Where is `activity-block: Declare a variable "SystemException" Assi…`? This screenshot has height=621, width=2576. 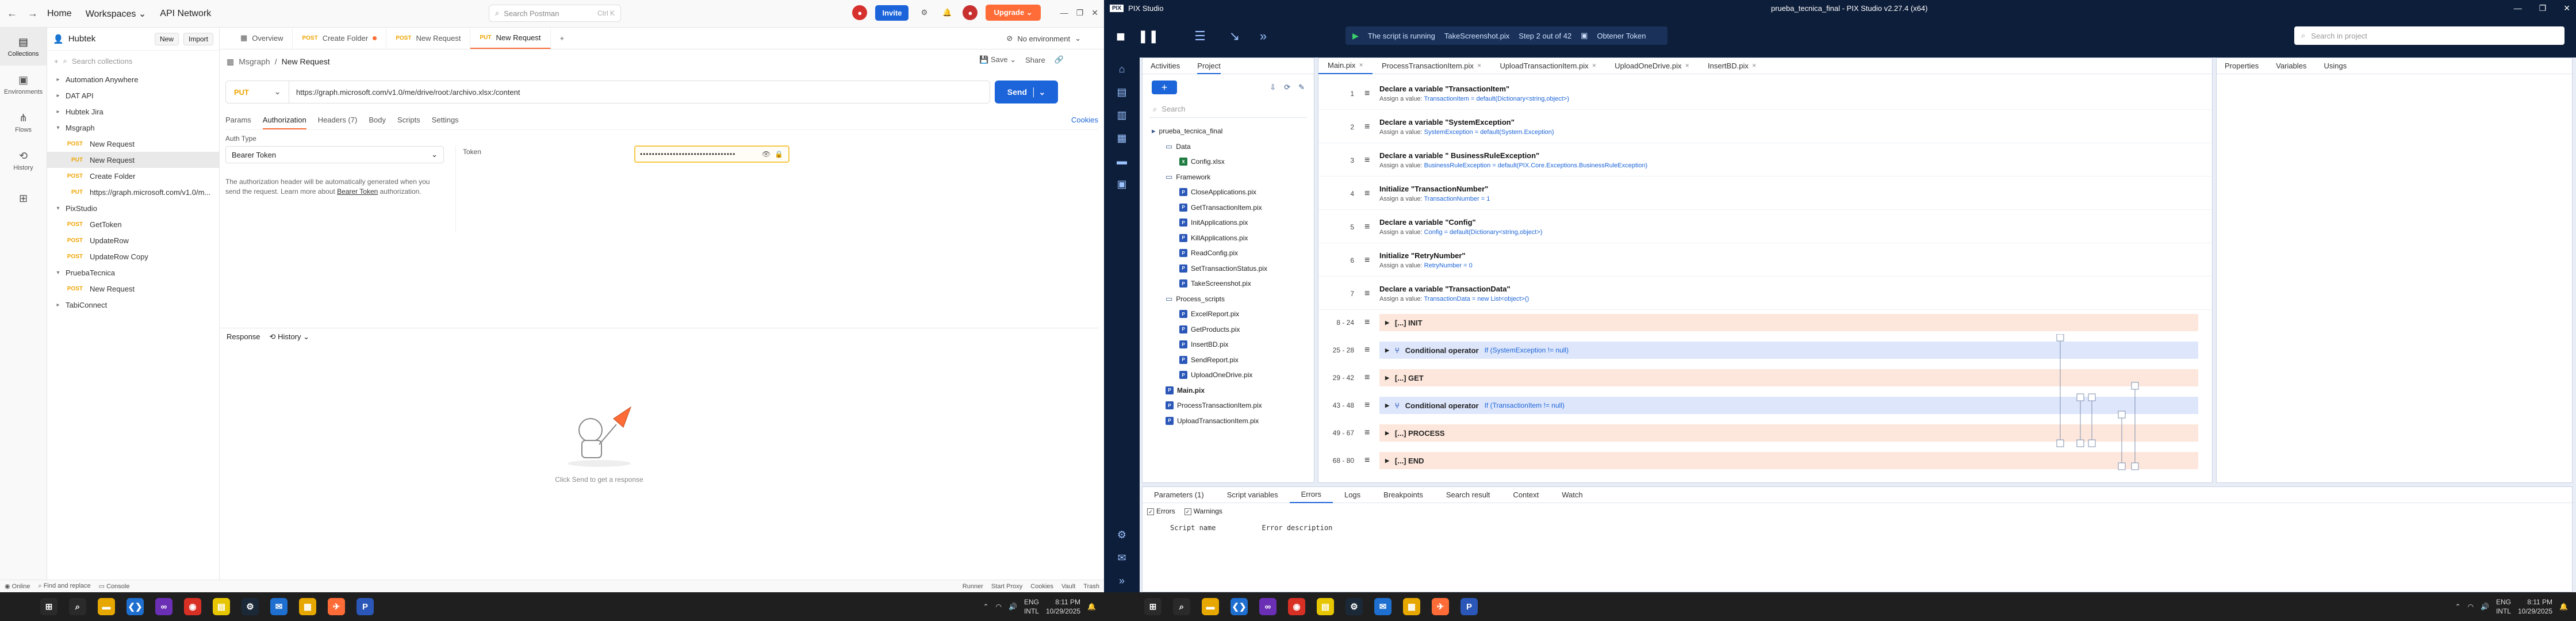
activity-block: Declare a variable "SystemException" Assi… is located at coordinates (1788, 127).